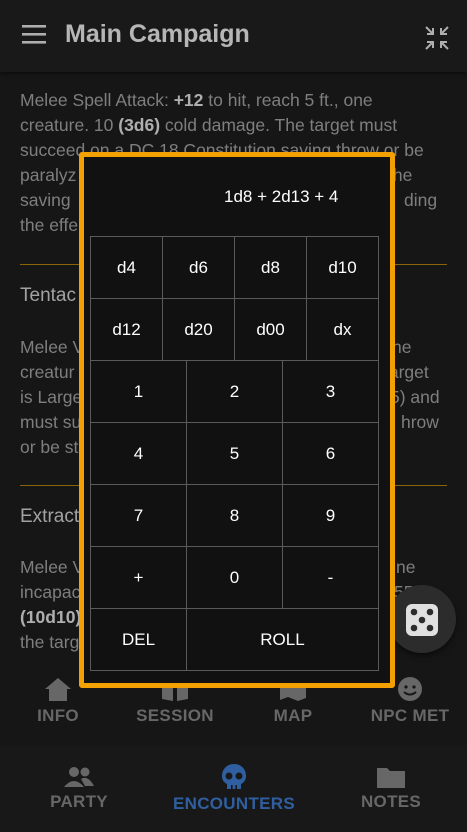 This screenshot has width=467, height=832. Describe the element at coordinates (234, 391) in the screenshot. I see `key-2: 2` at that location.